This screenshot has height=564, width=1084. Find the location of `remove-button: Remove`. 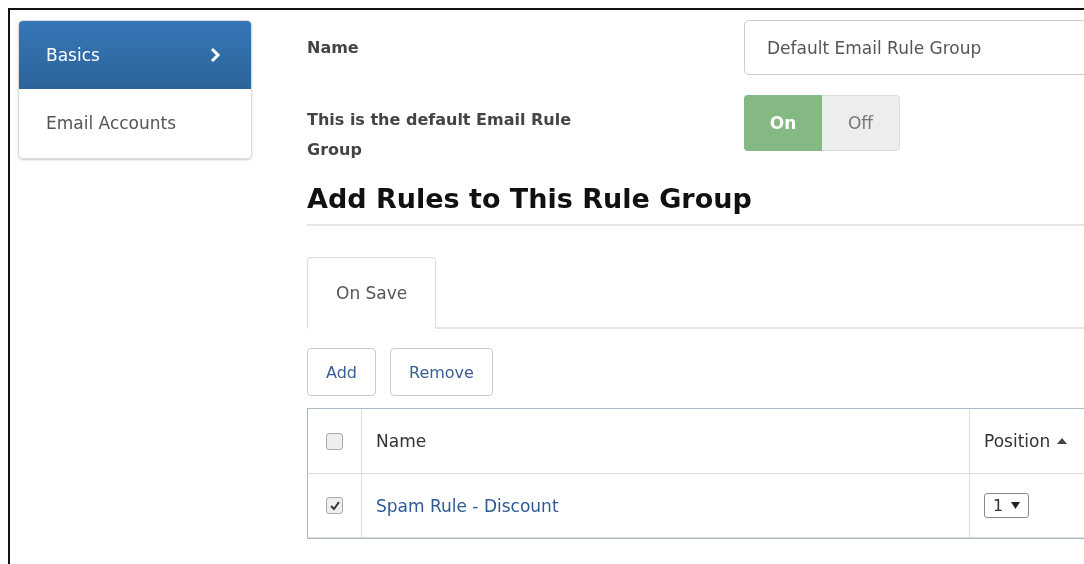

remove-button: Remove is located at coordinates (441, 372).